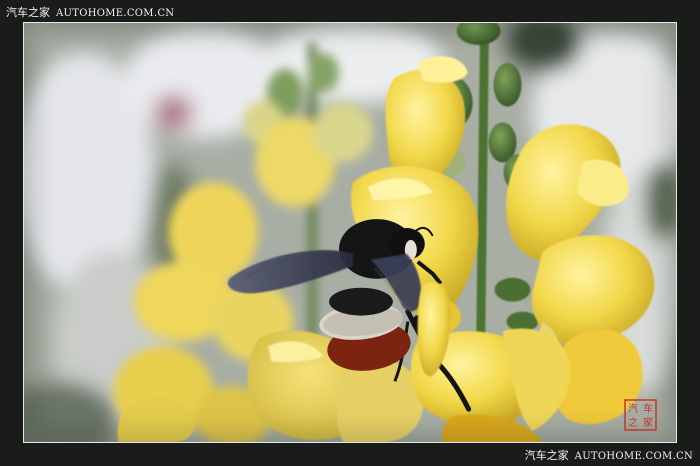 The width and height of the screenshot is (700, 466). Describe the element at coordinates (28, 12) in the screenshot. I see `watermark-top-cn: 汽车之家` at that location.